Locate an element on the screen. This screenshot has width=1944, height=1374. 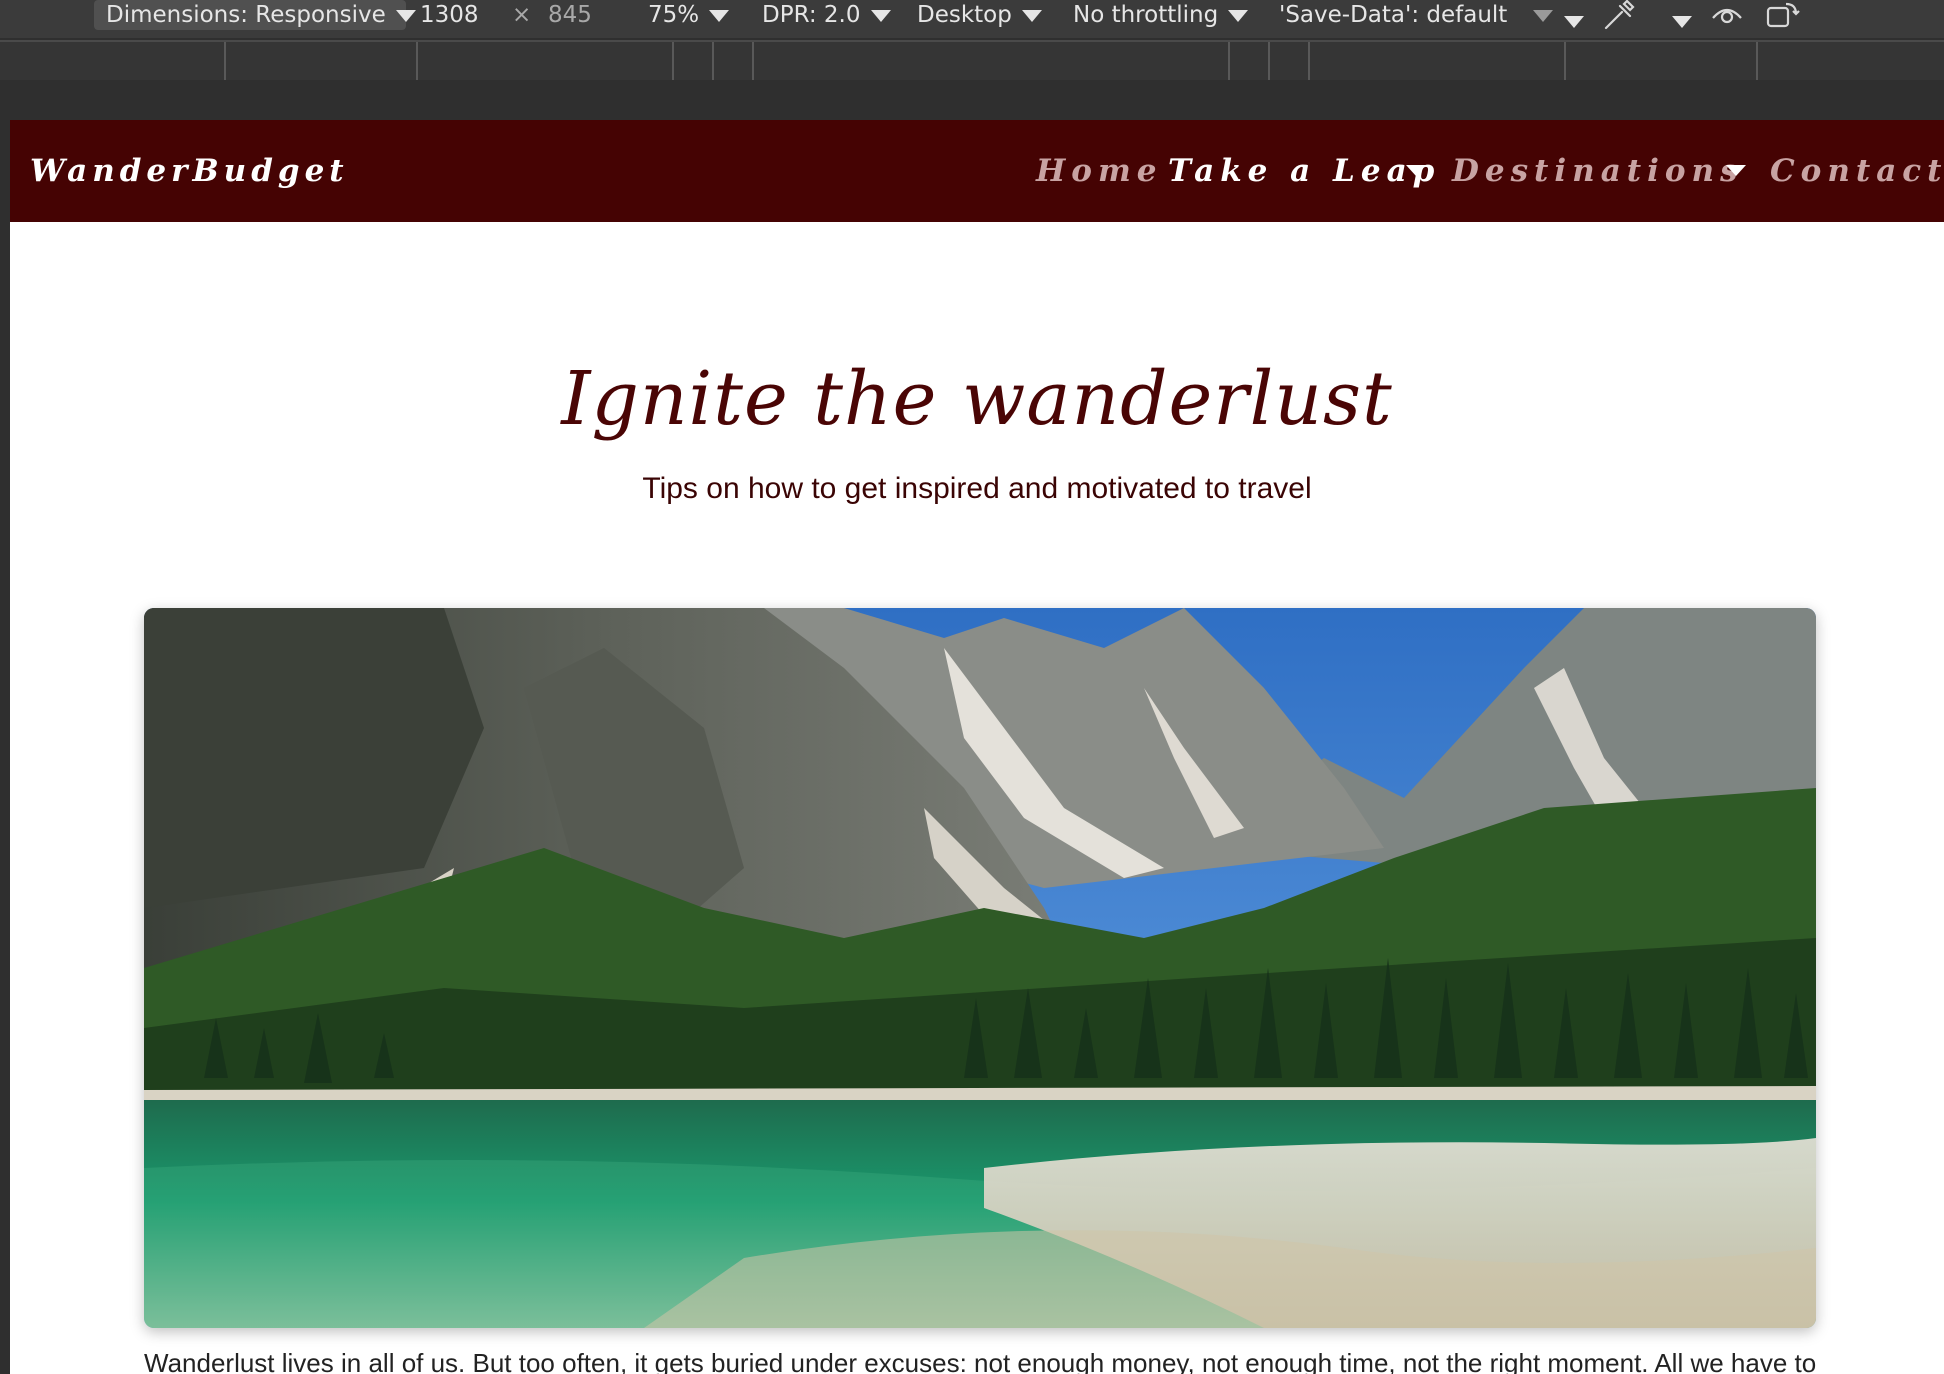
save-data-label: 'Save-Data': default is located at coordinates (1393, 15).